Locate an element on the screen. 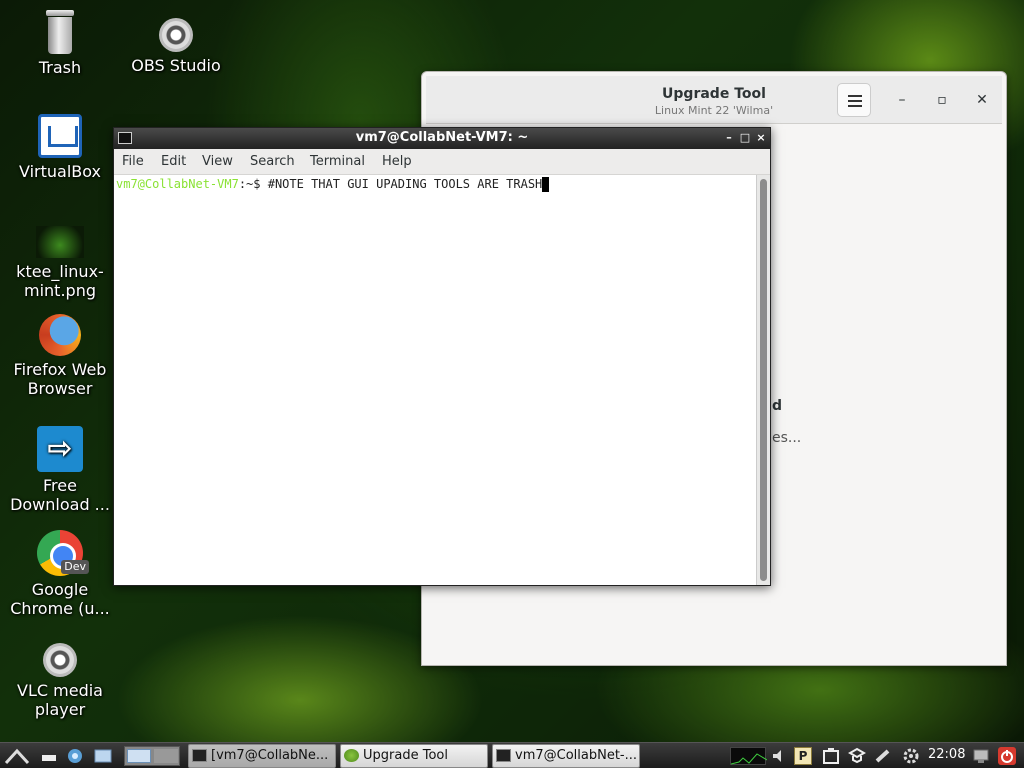 This screenshot has width=1024, height=768. desktop-icon-vlc: VLC media player is located at coordinates (60, 681).